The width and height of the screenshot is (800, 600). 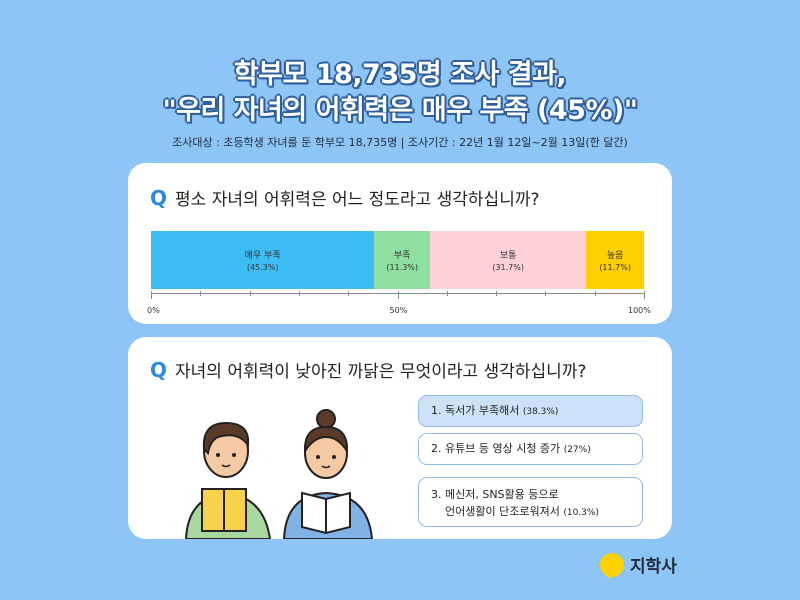 I want to click on bar-segment: 매우 부족 (45.3%), so click(x=263, y=260).